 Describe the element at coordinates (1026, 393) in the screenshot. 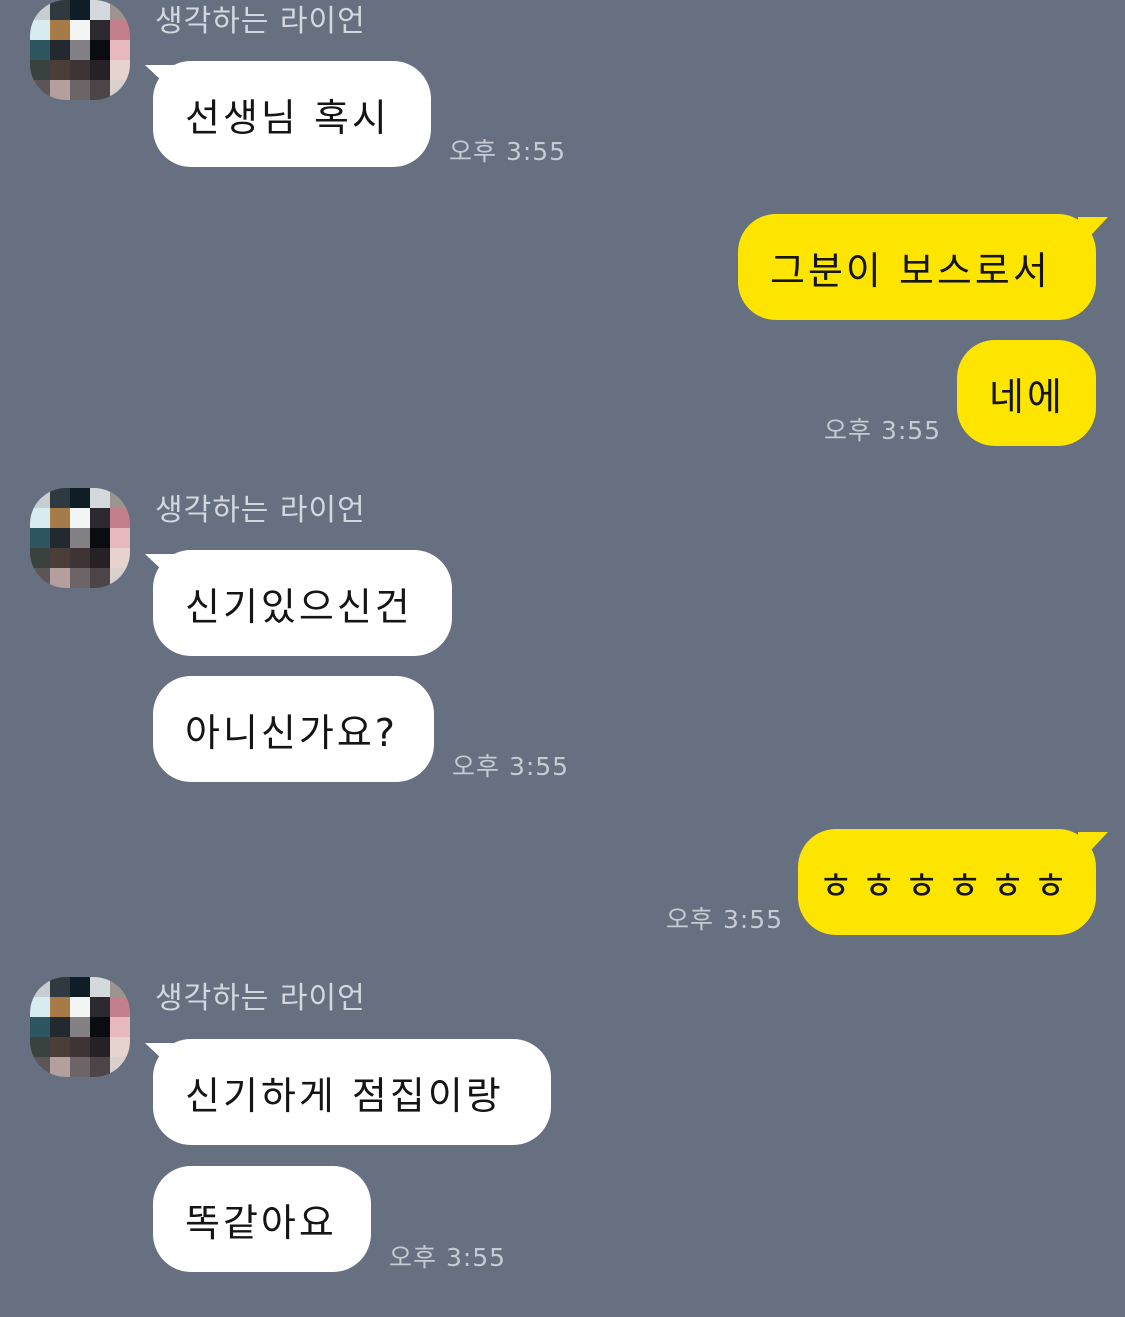

I see `message-bubble-outgoing: 네에` at that location.